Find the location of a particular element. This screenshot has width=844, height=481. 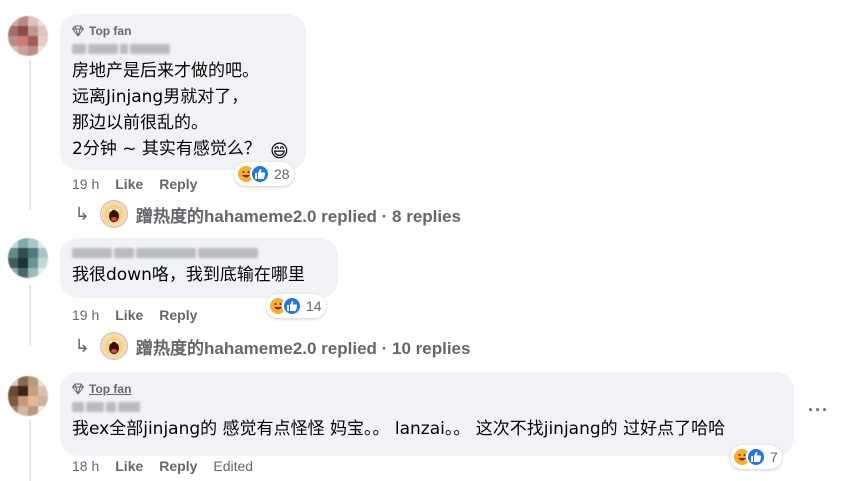

comment-time: 18 h is located at coordinates (85, 466).